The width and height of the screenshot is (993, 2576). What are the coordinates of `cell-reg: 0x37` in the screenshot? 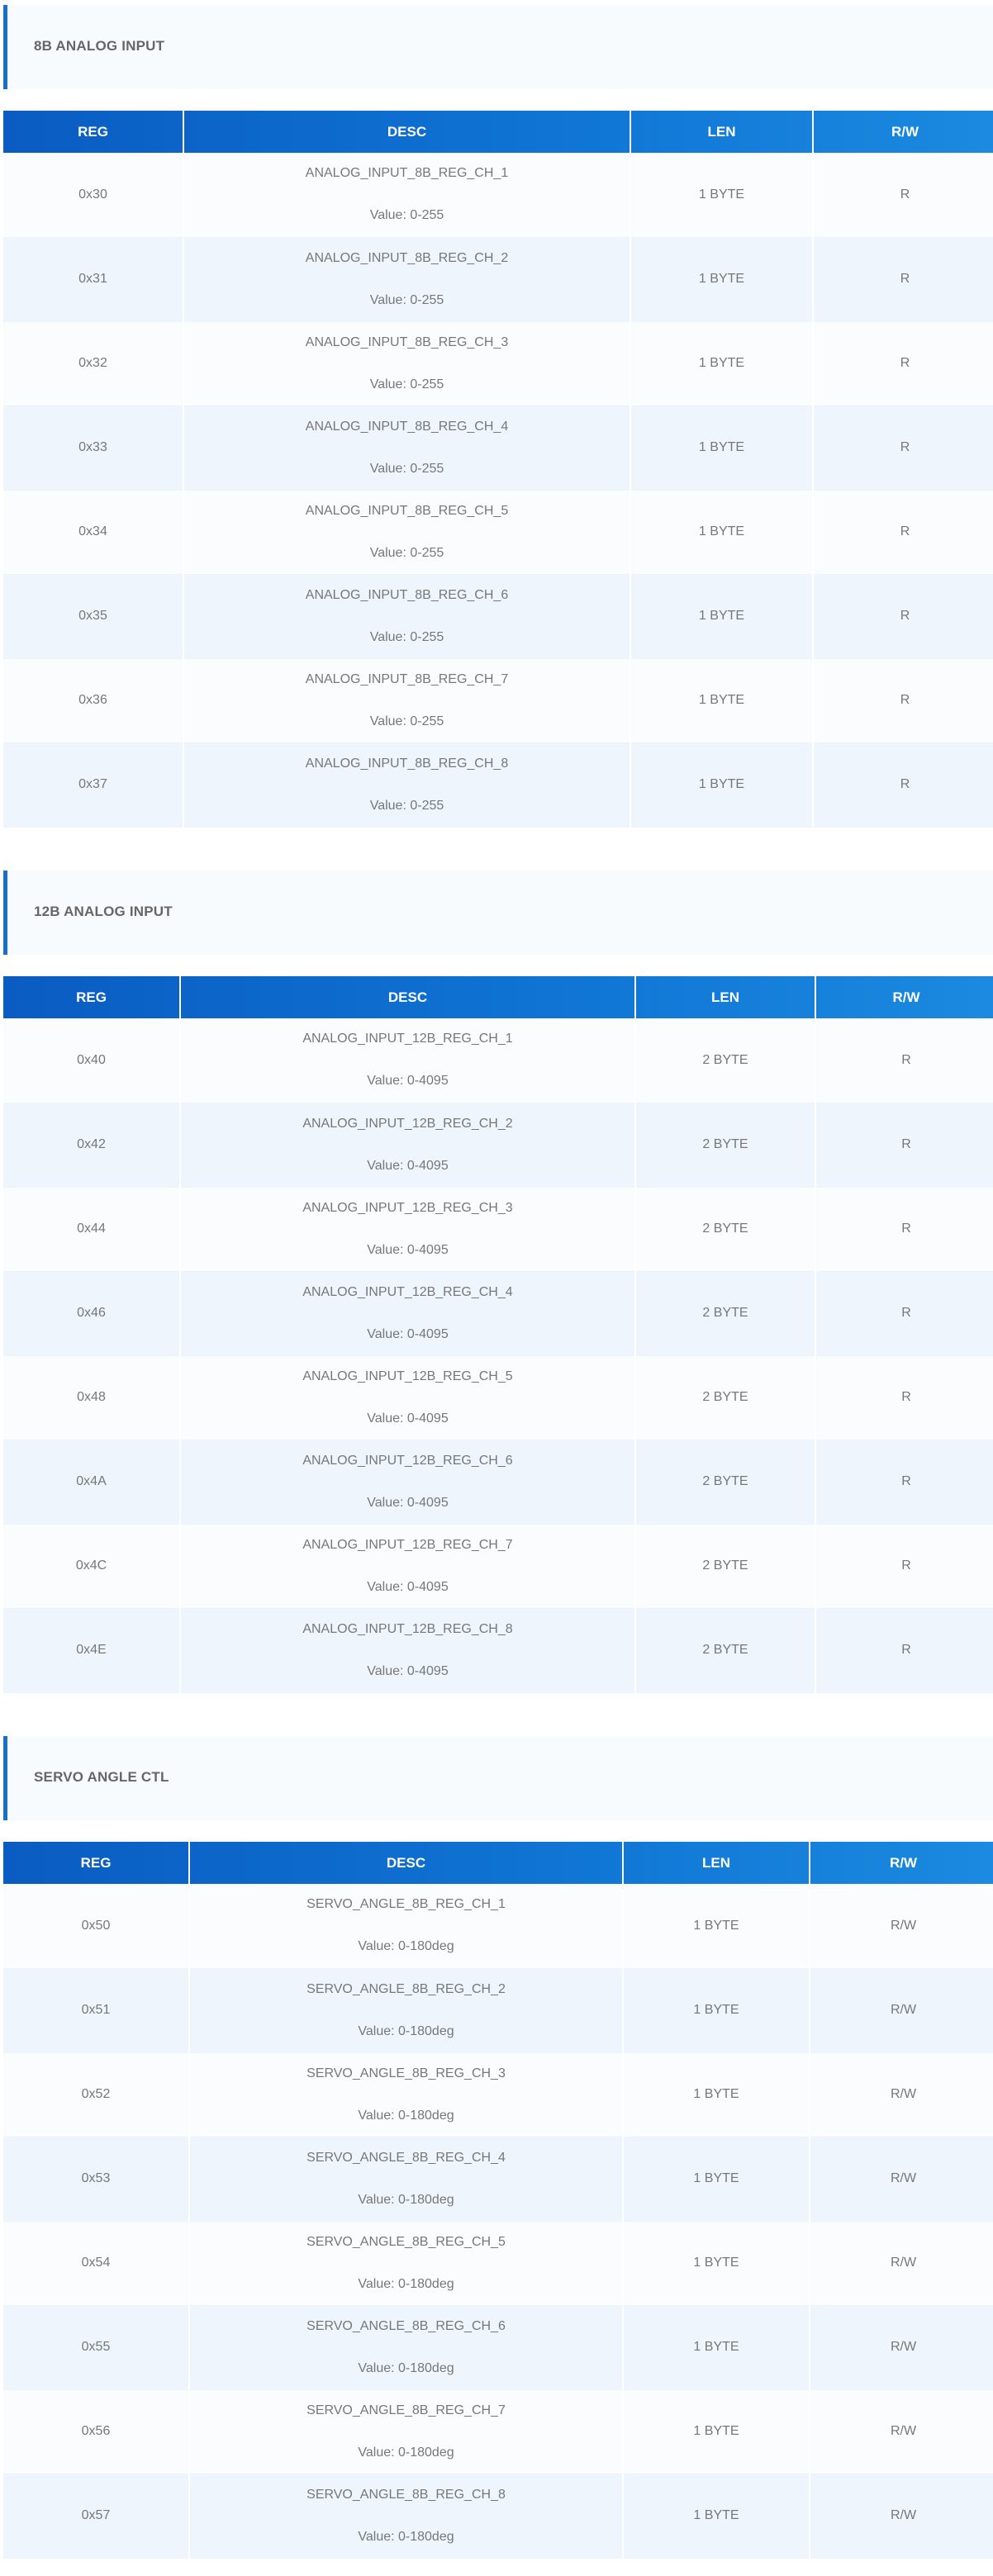 It's located at (94, 785).